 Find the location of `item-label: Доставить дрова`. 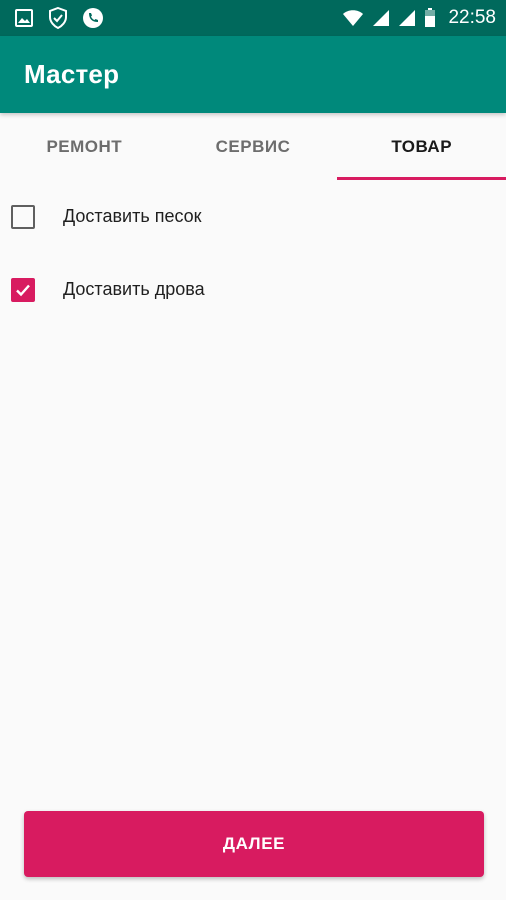

item-label: Доставить дрова is located at coordinates (134, 289).